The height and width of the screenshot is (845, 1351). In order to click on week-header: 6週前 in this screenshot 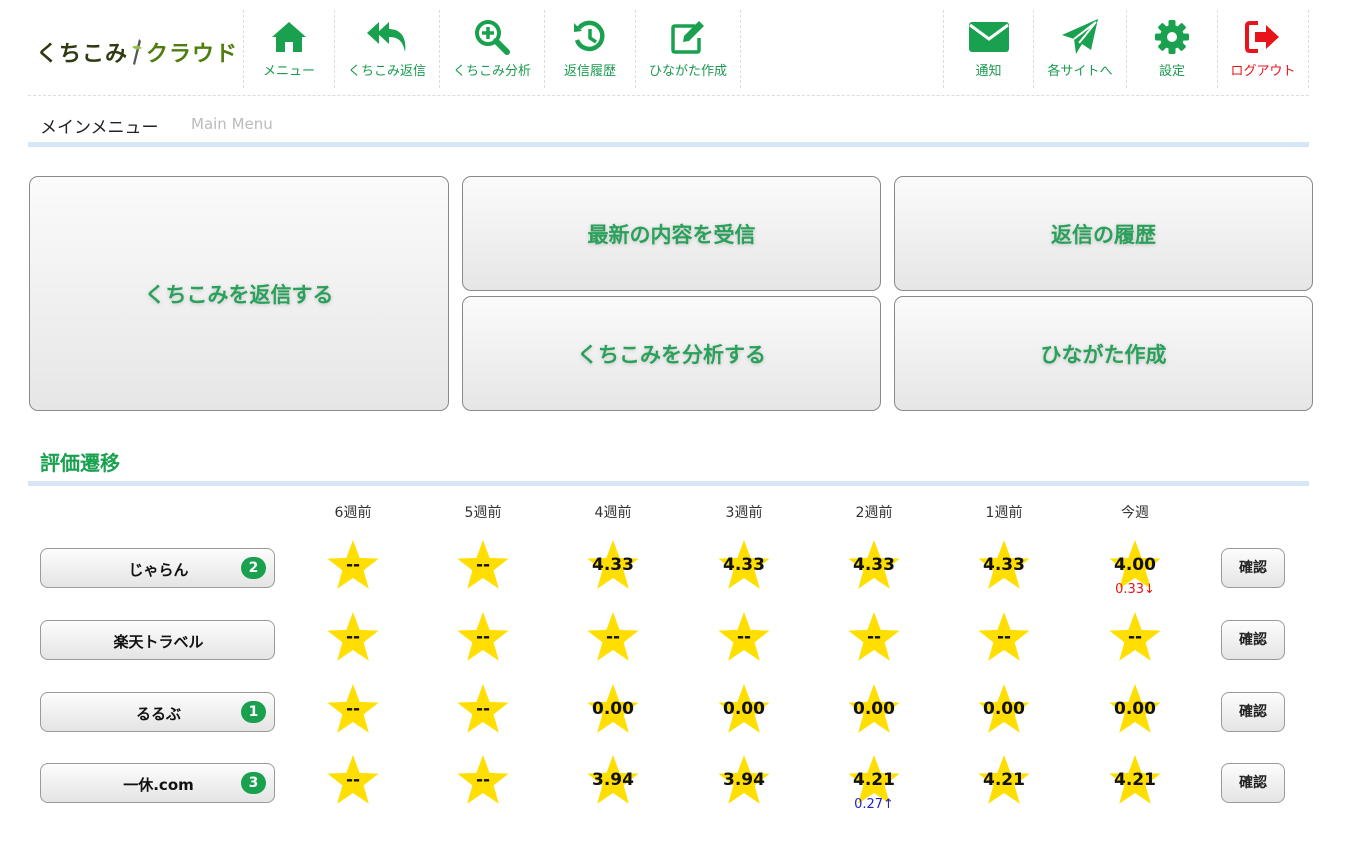, I will do `click(353, 513)`.